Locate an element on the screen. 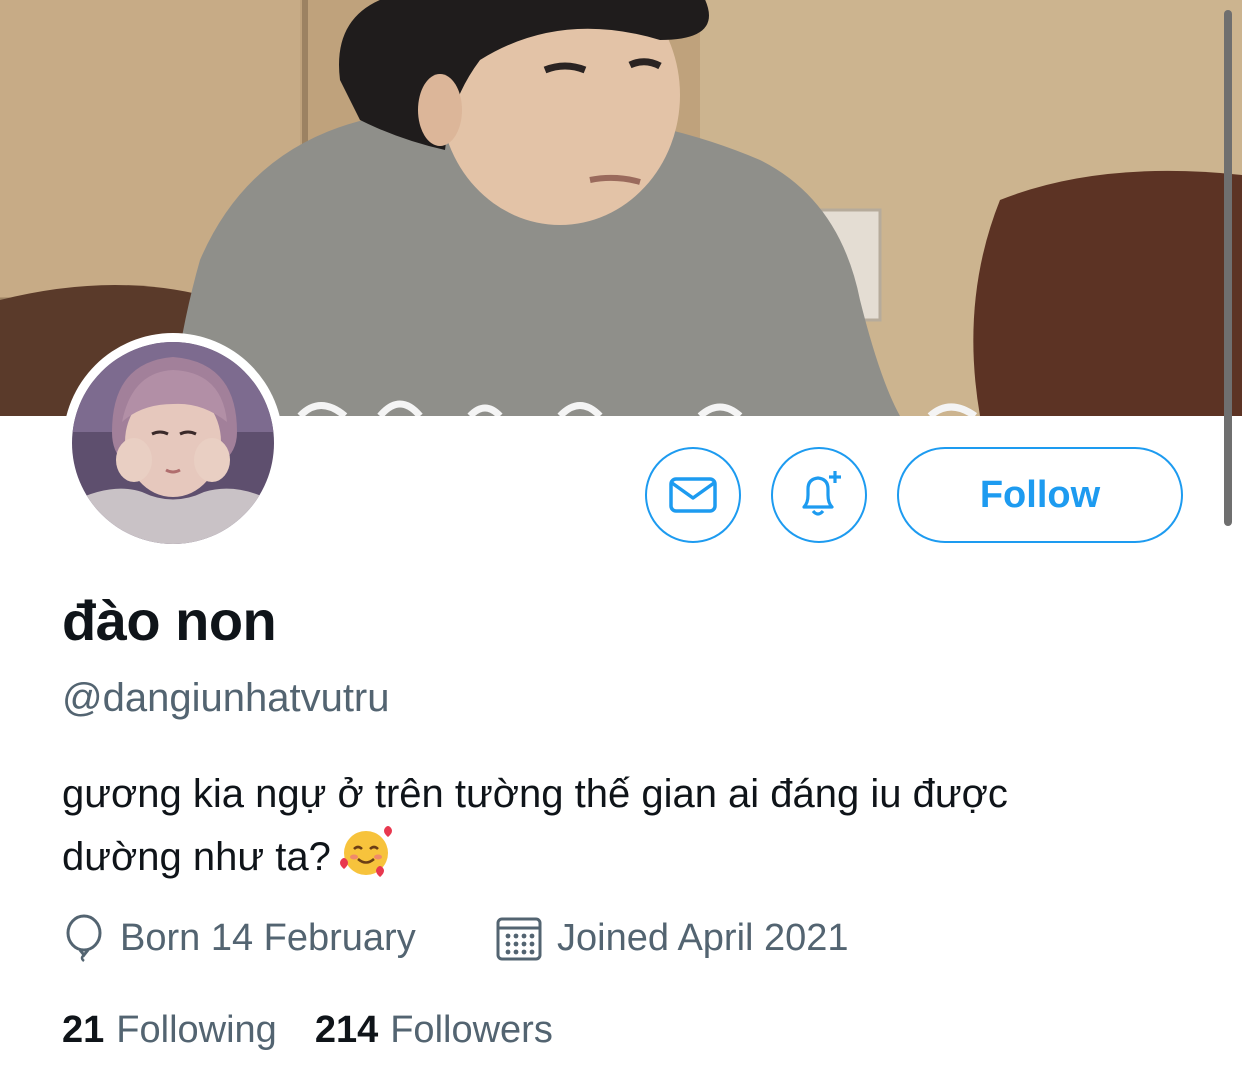  message-button is located at coordinates (693, 495).